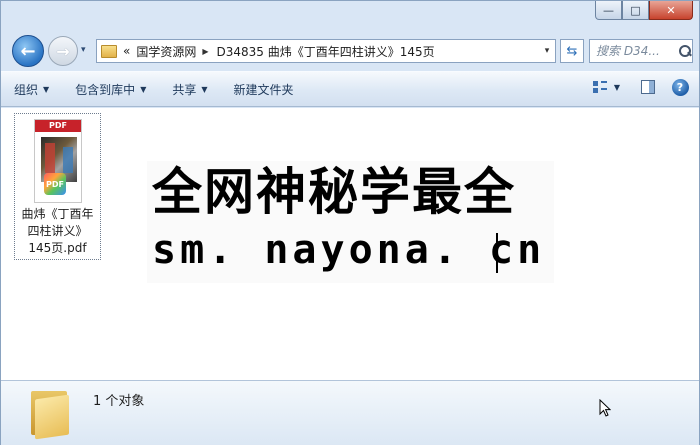 This screenshot has width=700, height=445. I want to click on recent-pages-button: ▾, so click(83, 50).